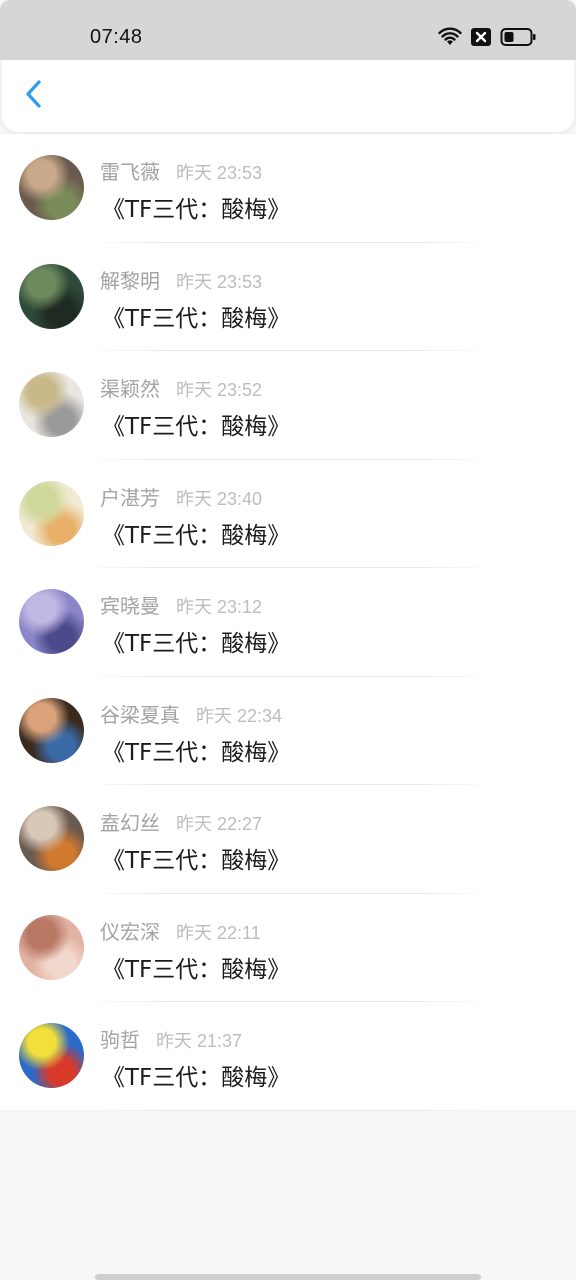  What do you see at coordinates (481, 39) in the screenshot?
I see `sim-off-icon` at bounding box center [481, 39].